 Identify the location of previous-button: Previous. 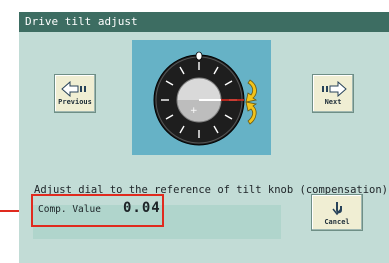
(75, 93).